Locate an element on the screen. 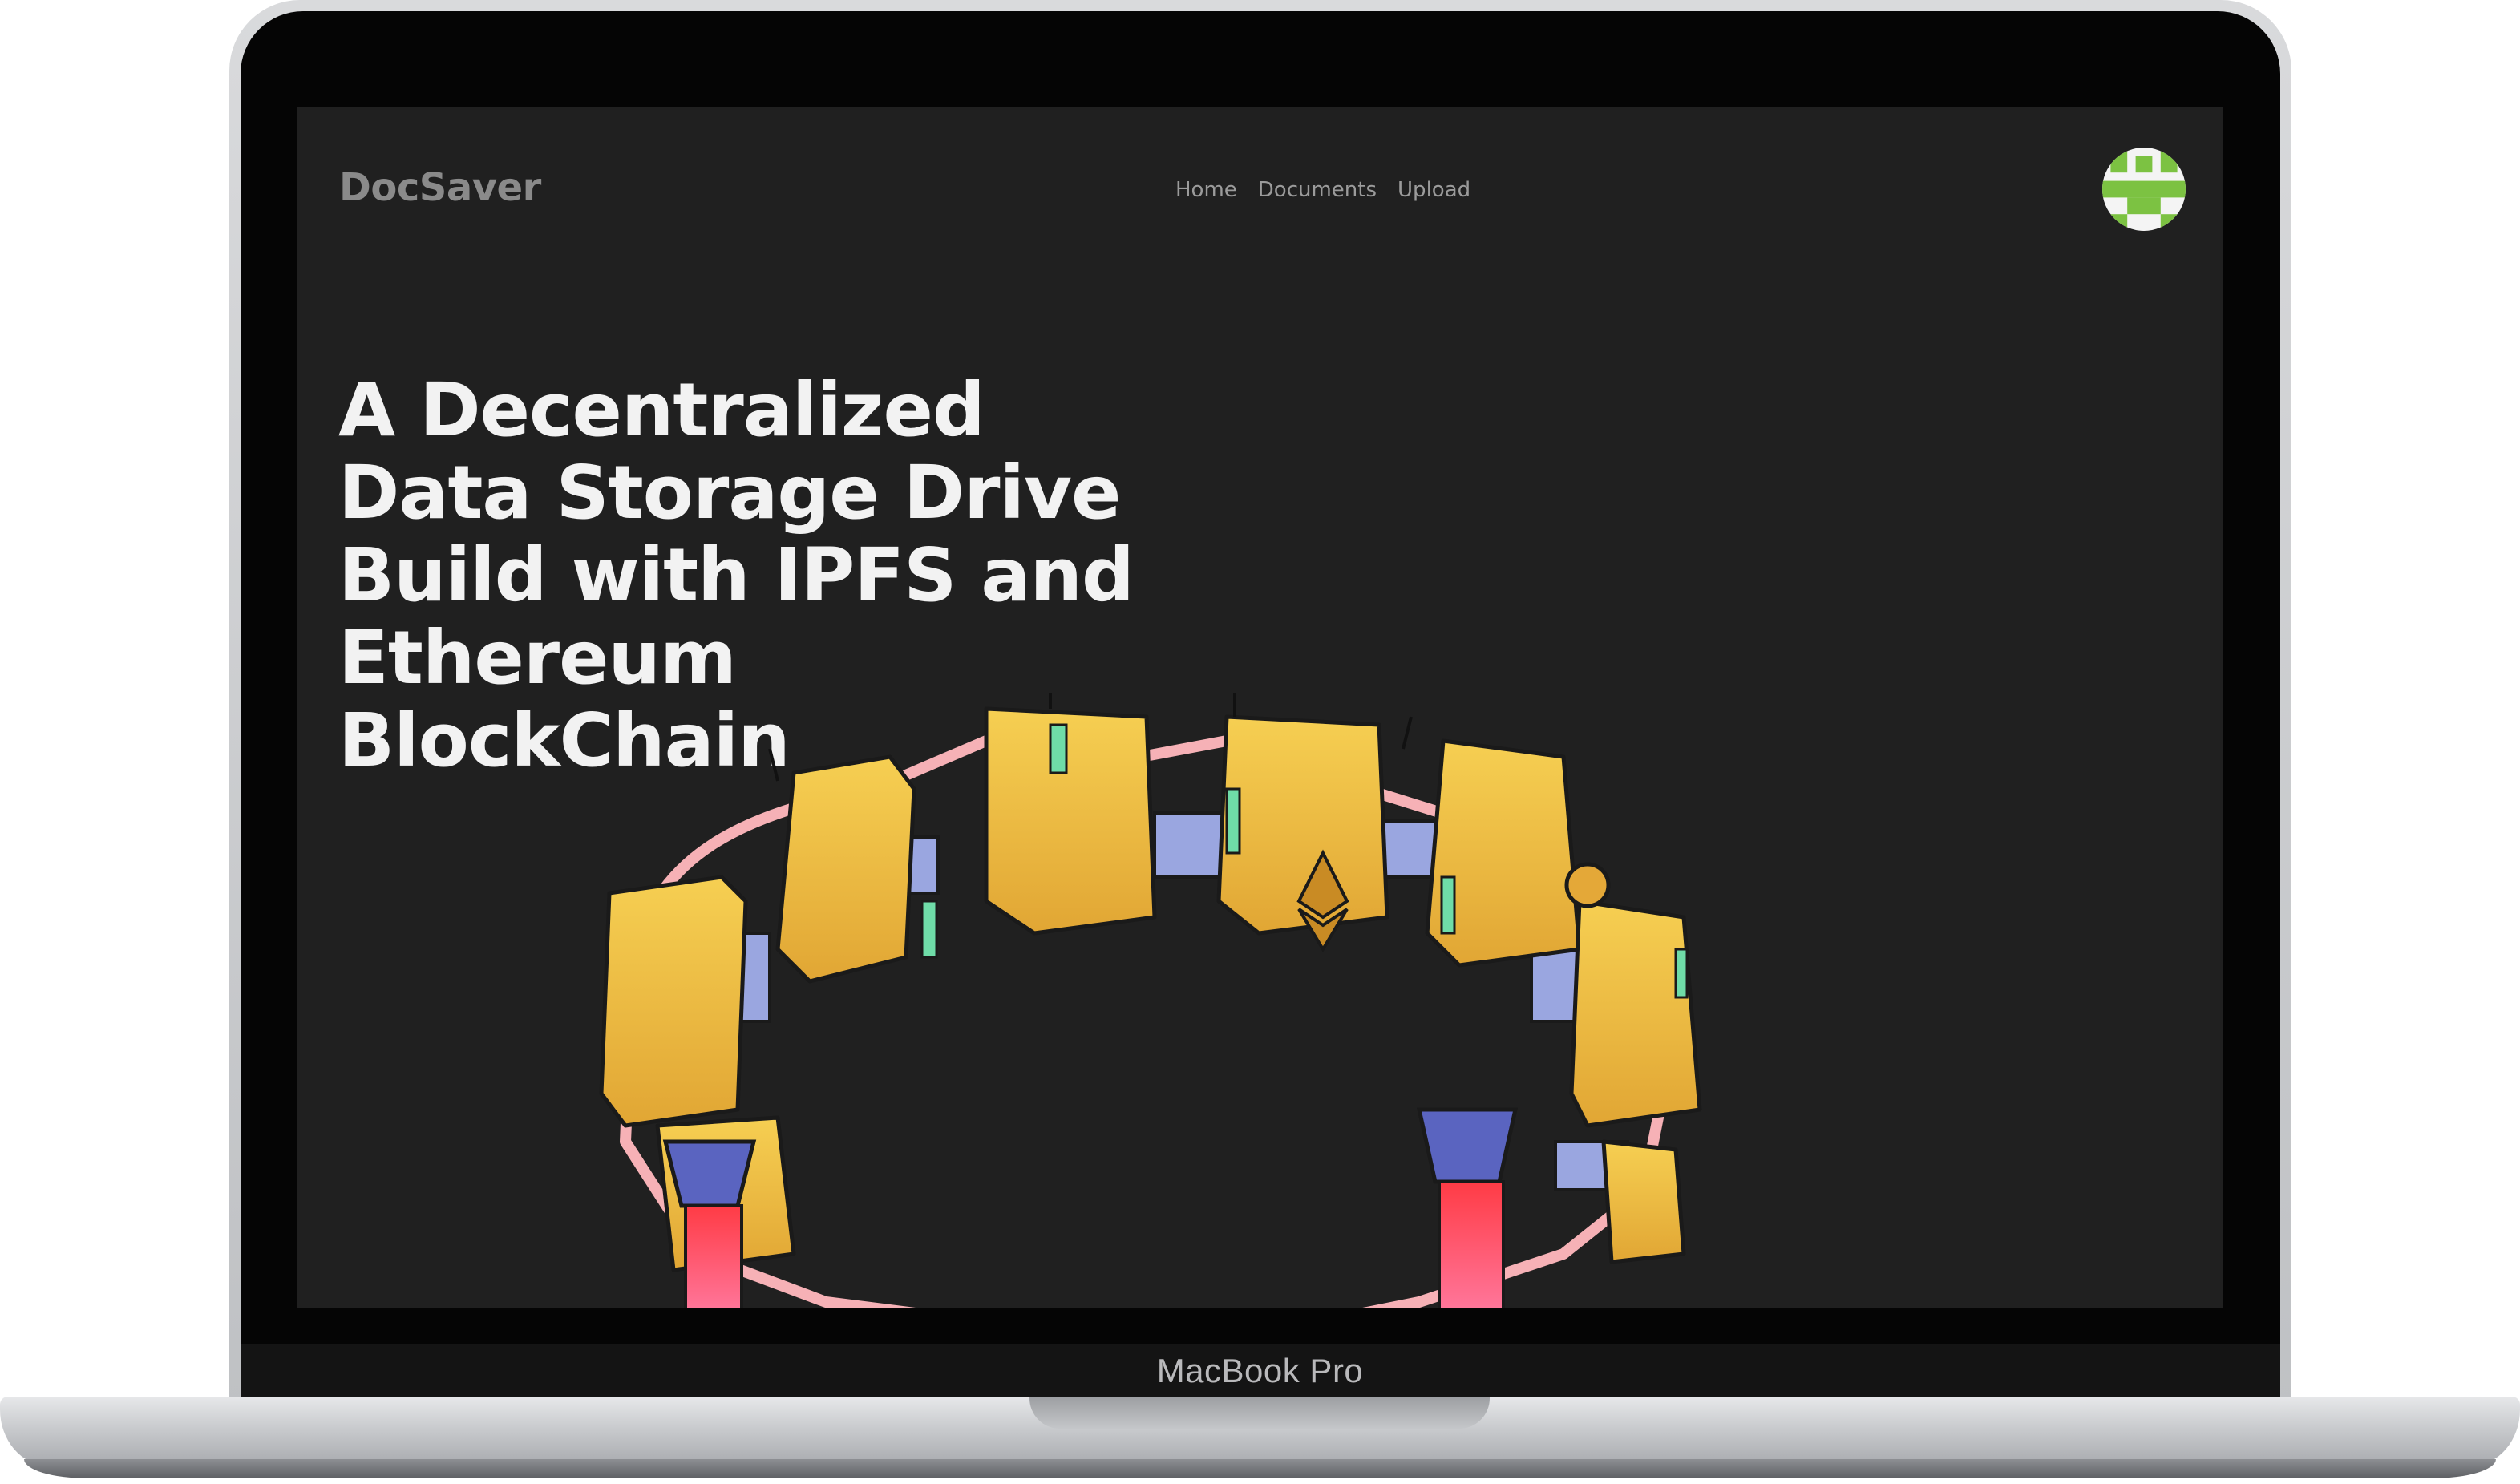  hero-title-line: A Decentralized is located at coordinates (661, 410).